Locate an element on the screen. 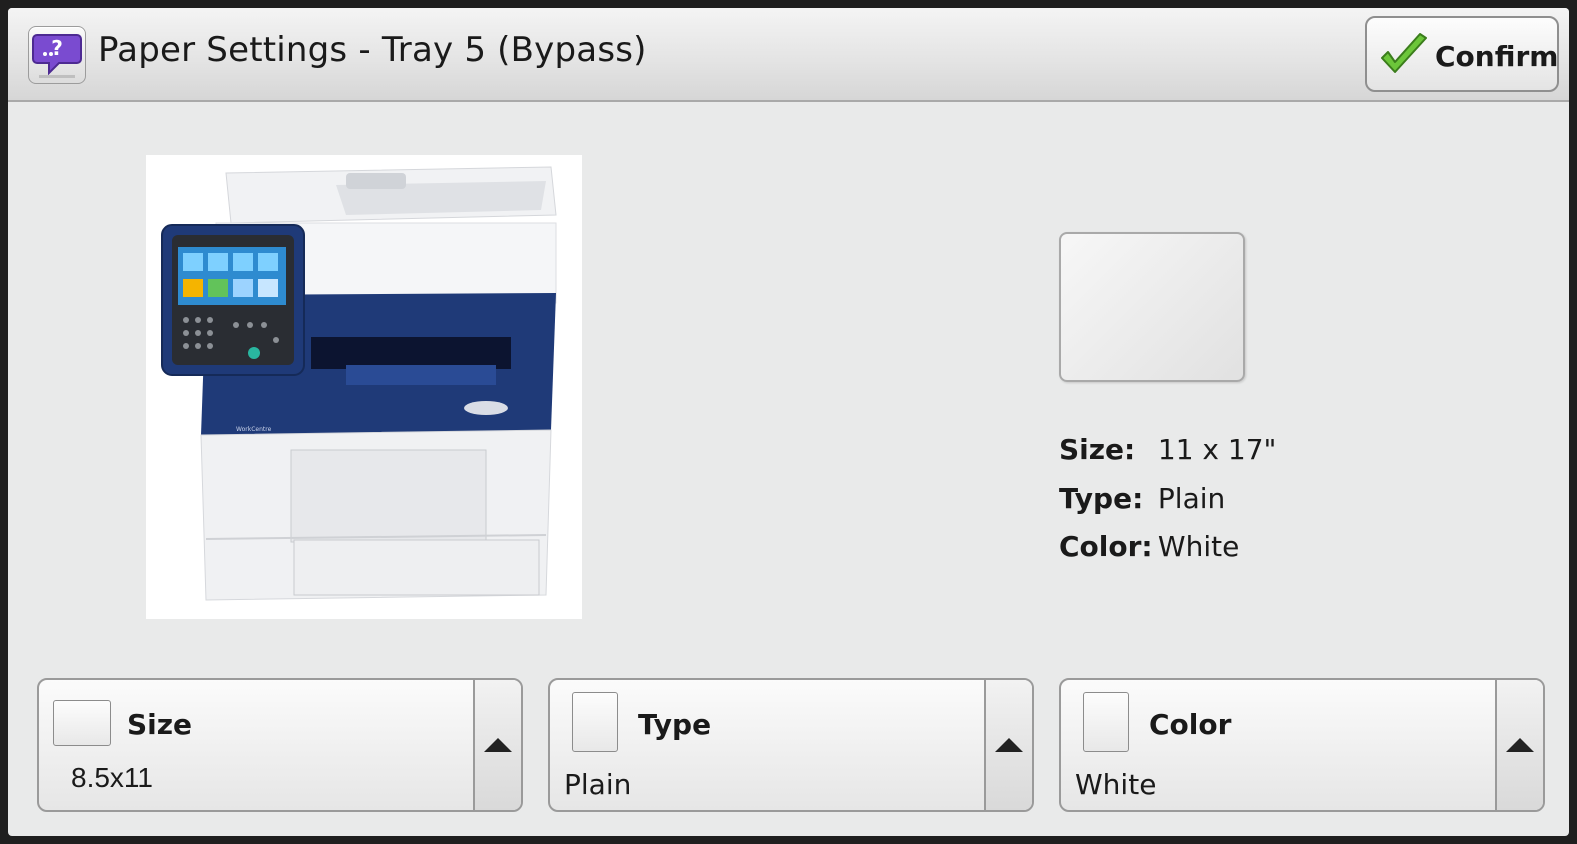  color-selector-button: Color White is located at coordinates (1302, 745).